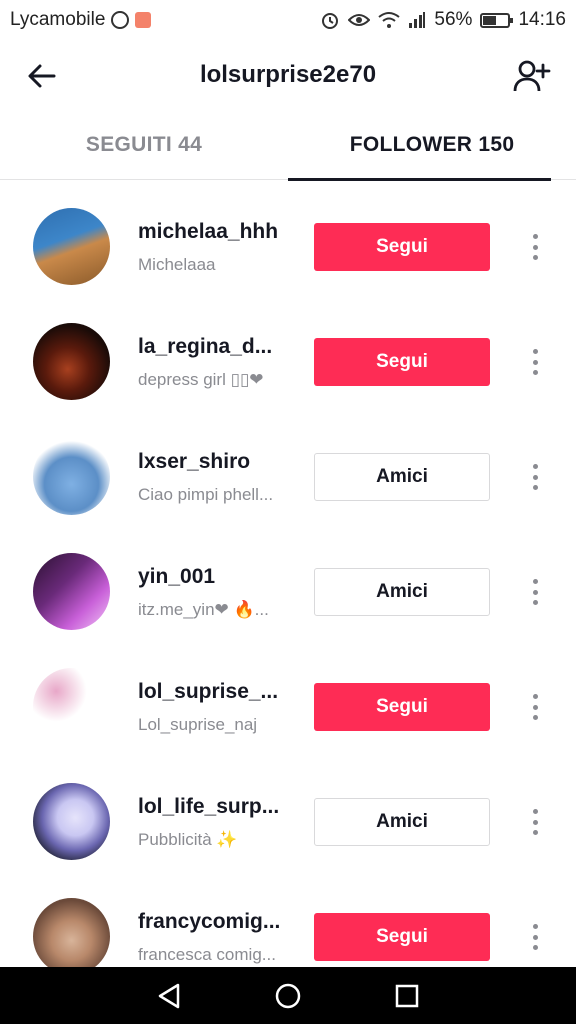  I want to click on circle-home-icon, so click(288, 995).